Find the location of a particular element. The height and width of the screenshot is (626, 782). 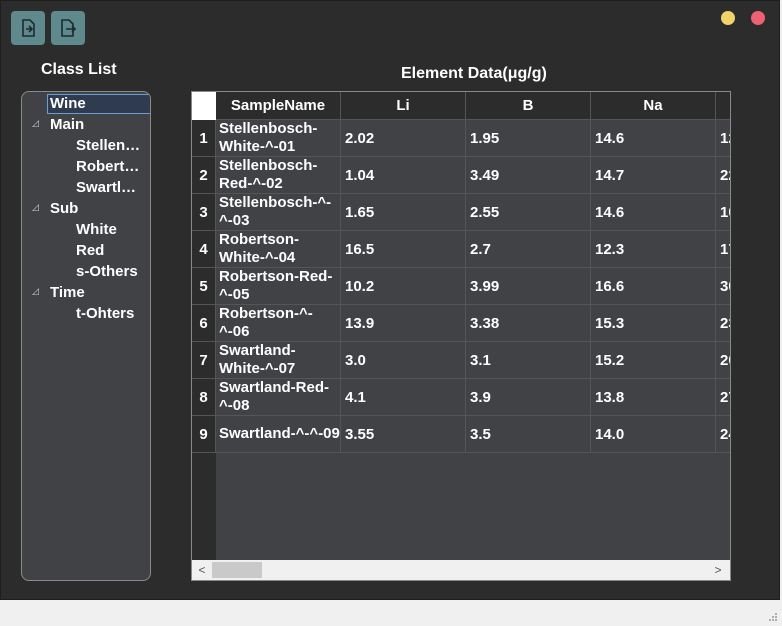

row-number: 5 is located at coordinates (204, 286).